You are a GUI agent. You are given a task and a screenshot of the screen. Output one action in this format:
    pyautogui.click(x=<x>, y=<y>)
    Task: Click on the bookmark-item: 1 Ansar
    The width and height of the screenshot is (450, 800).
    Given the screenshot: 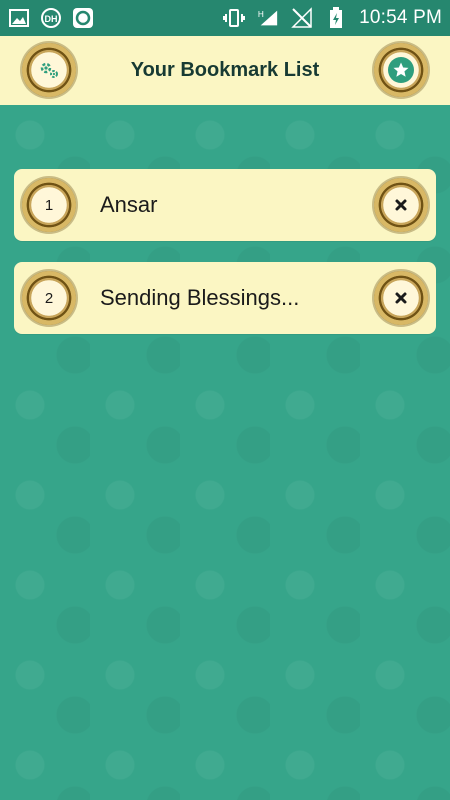 What is the action you would take?
    pyautogui.click(x=225, y=205)
    